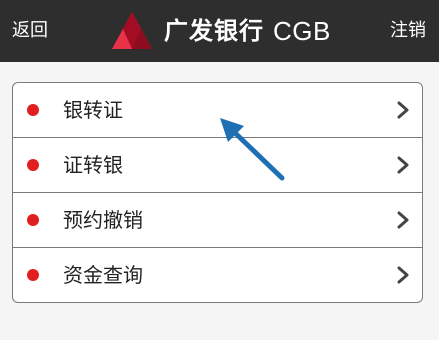 The width and height of the screenshot is (439, 340). I want to click on menu-item-funds-query: 资金查询, so click(217, 275).